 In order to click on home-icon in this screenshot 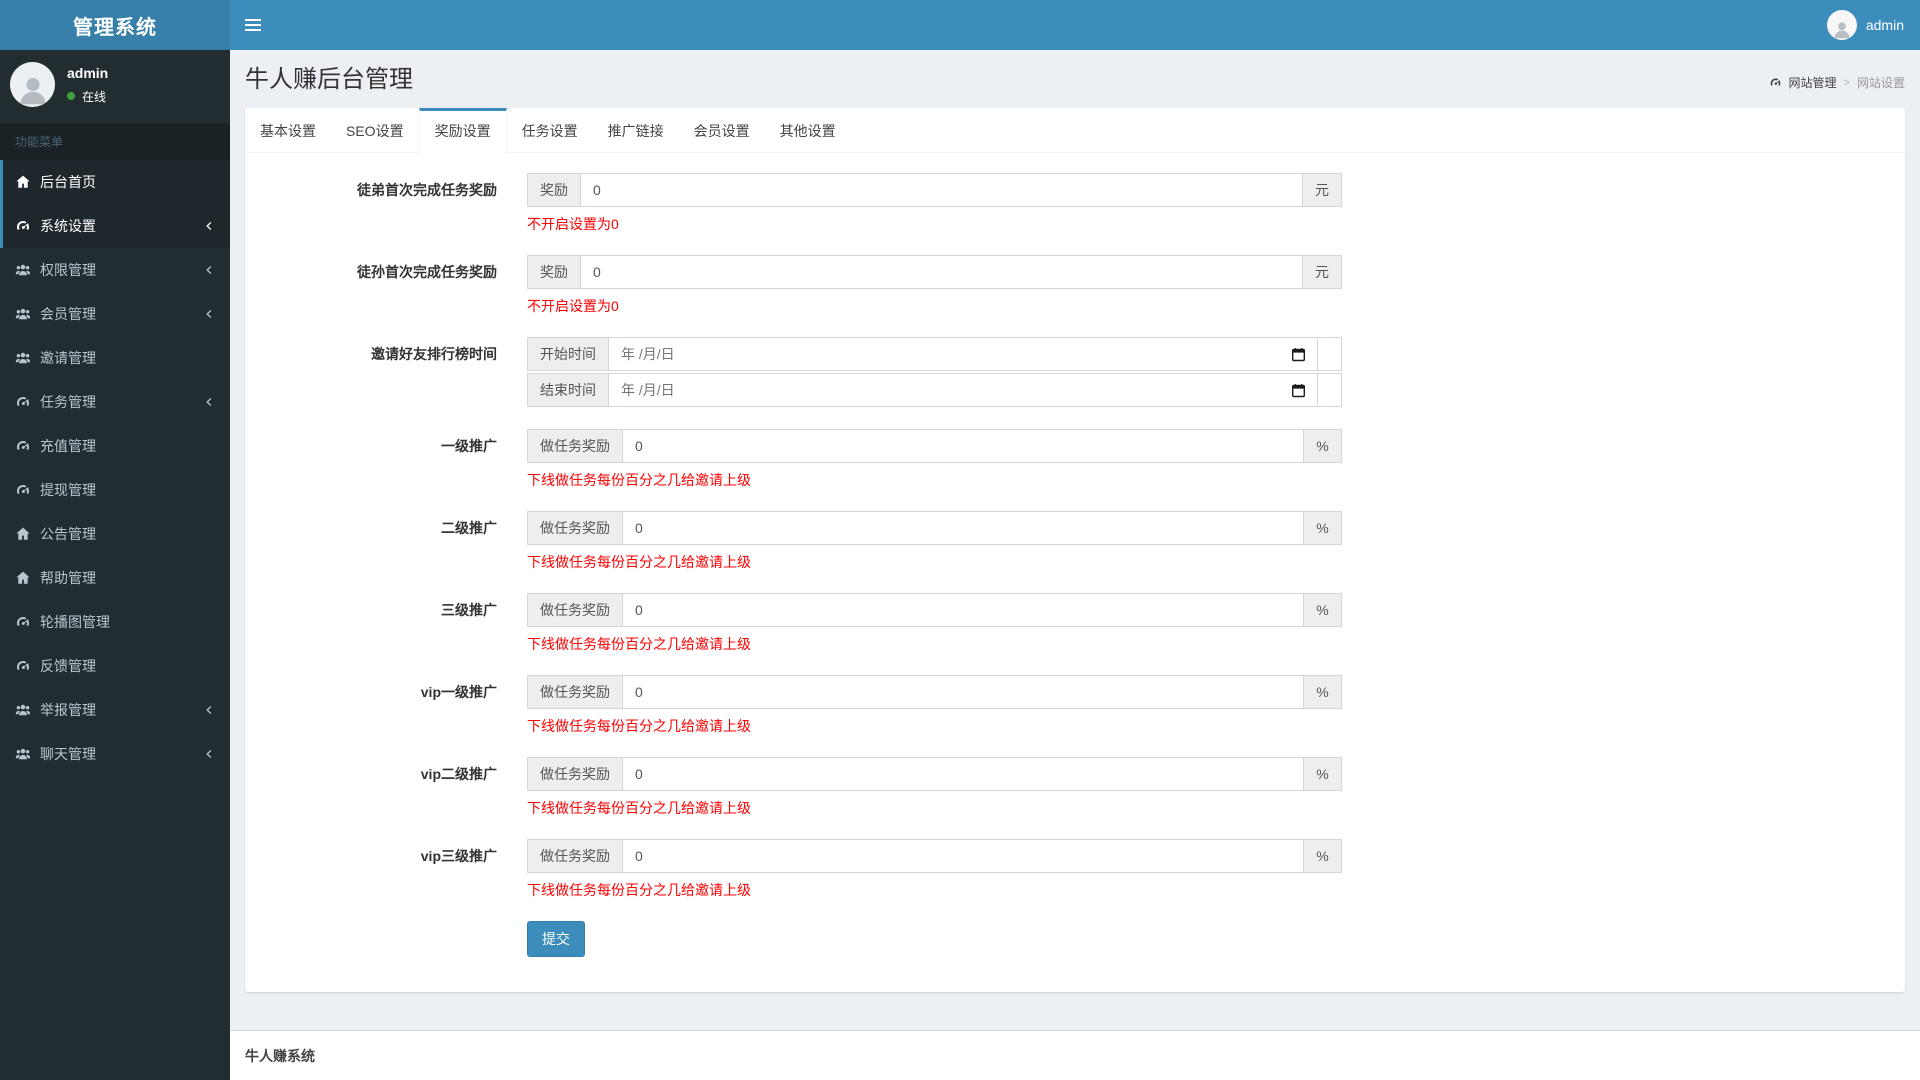, I will do `click(23, 577)`.